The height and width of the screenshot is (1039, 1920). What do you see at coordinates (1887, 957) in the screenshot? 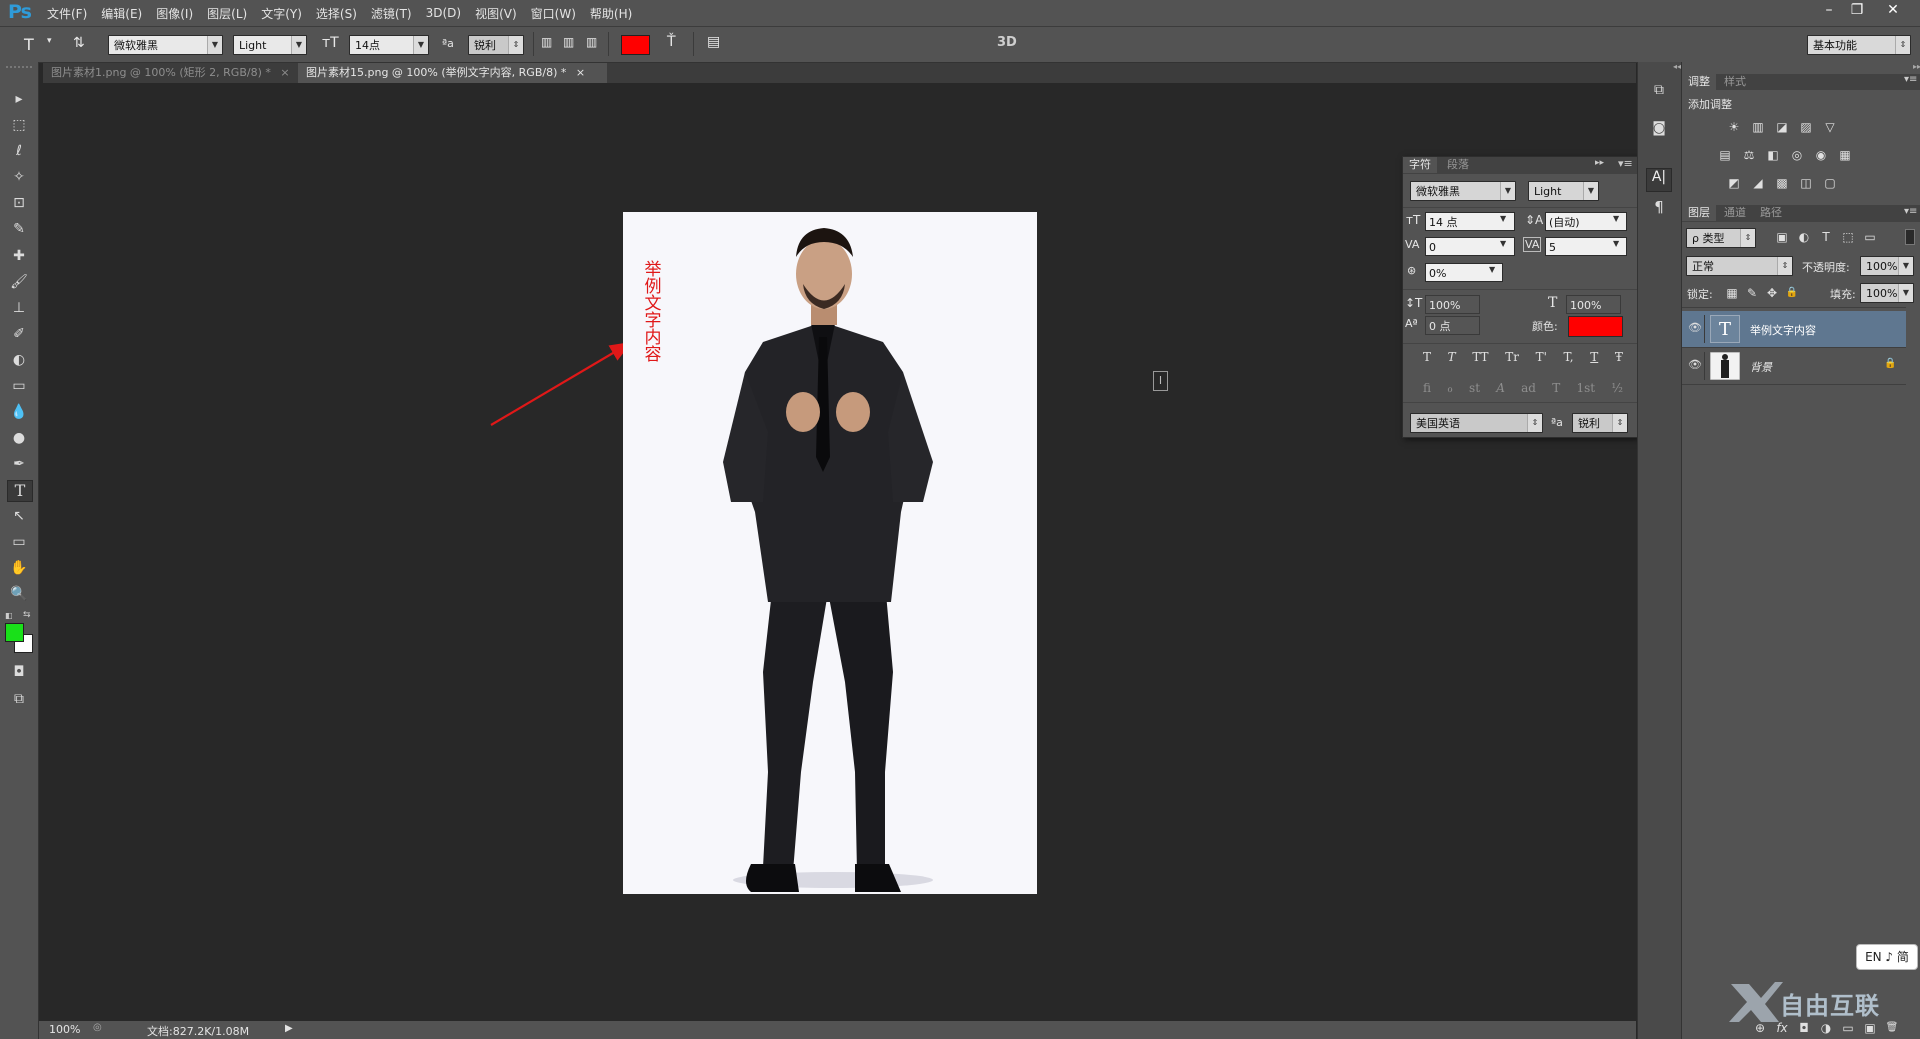
I see `ime-indicator: EN ♪ 简` at bounding box center [1887, 957].